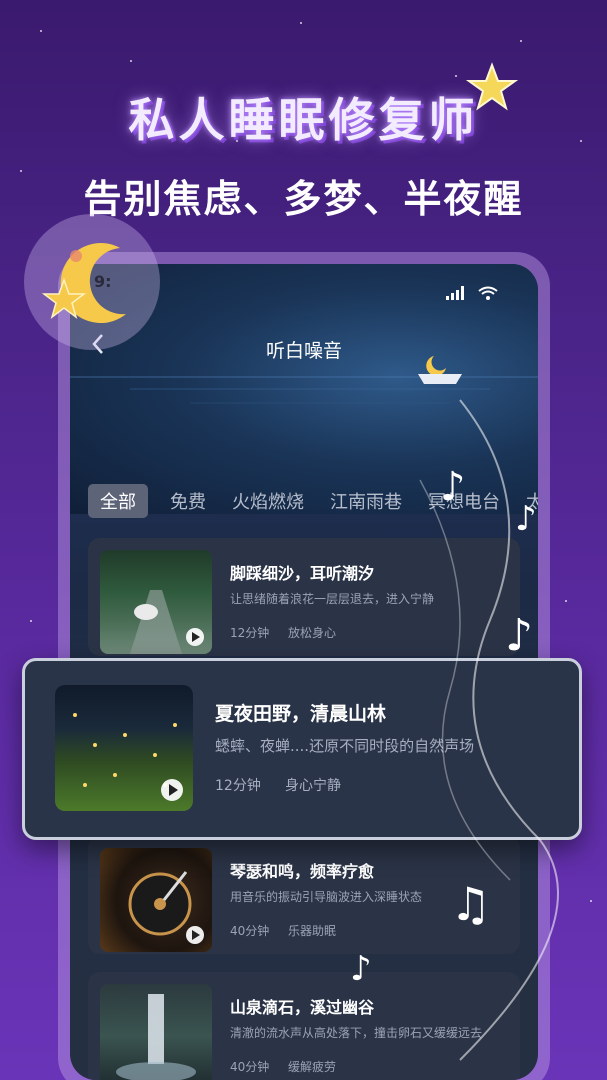 This screenshot has width=607, height=1080. I want to click on card-tag: 放松身心, so click(312, 633).